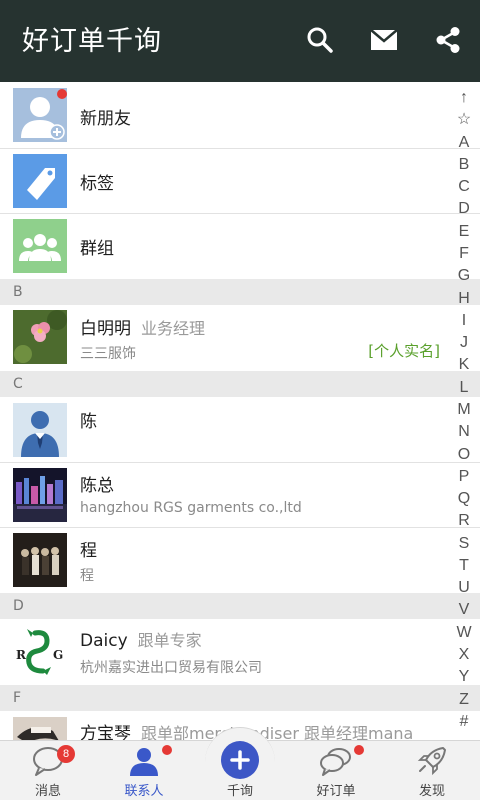 This screenshot has height=800, width=480. Describe the element at coordinates (87, 576) in the screenshot. I see `contact-company: 程` at that location.